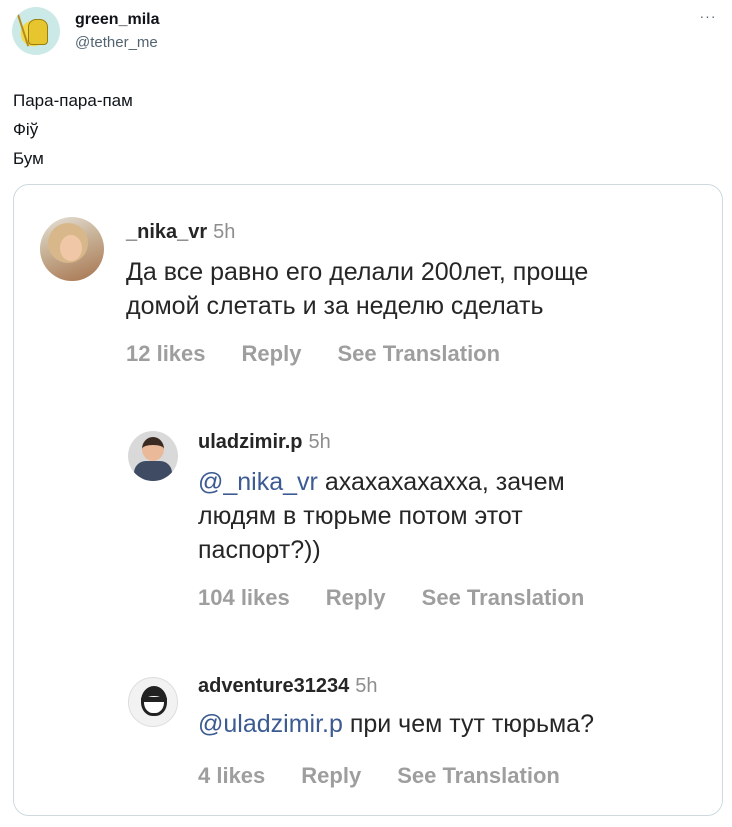 Image resolution: width=732 pixels, height=827 pixels. I want to click on comment-text-line: при чем тут тюрьма?, so click(468, 724).